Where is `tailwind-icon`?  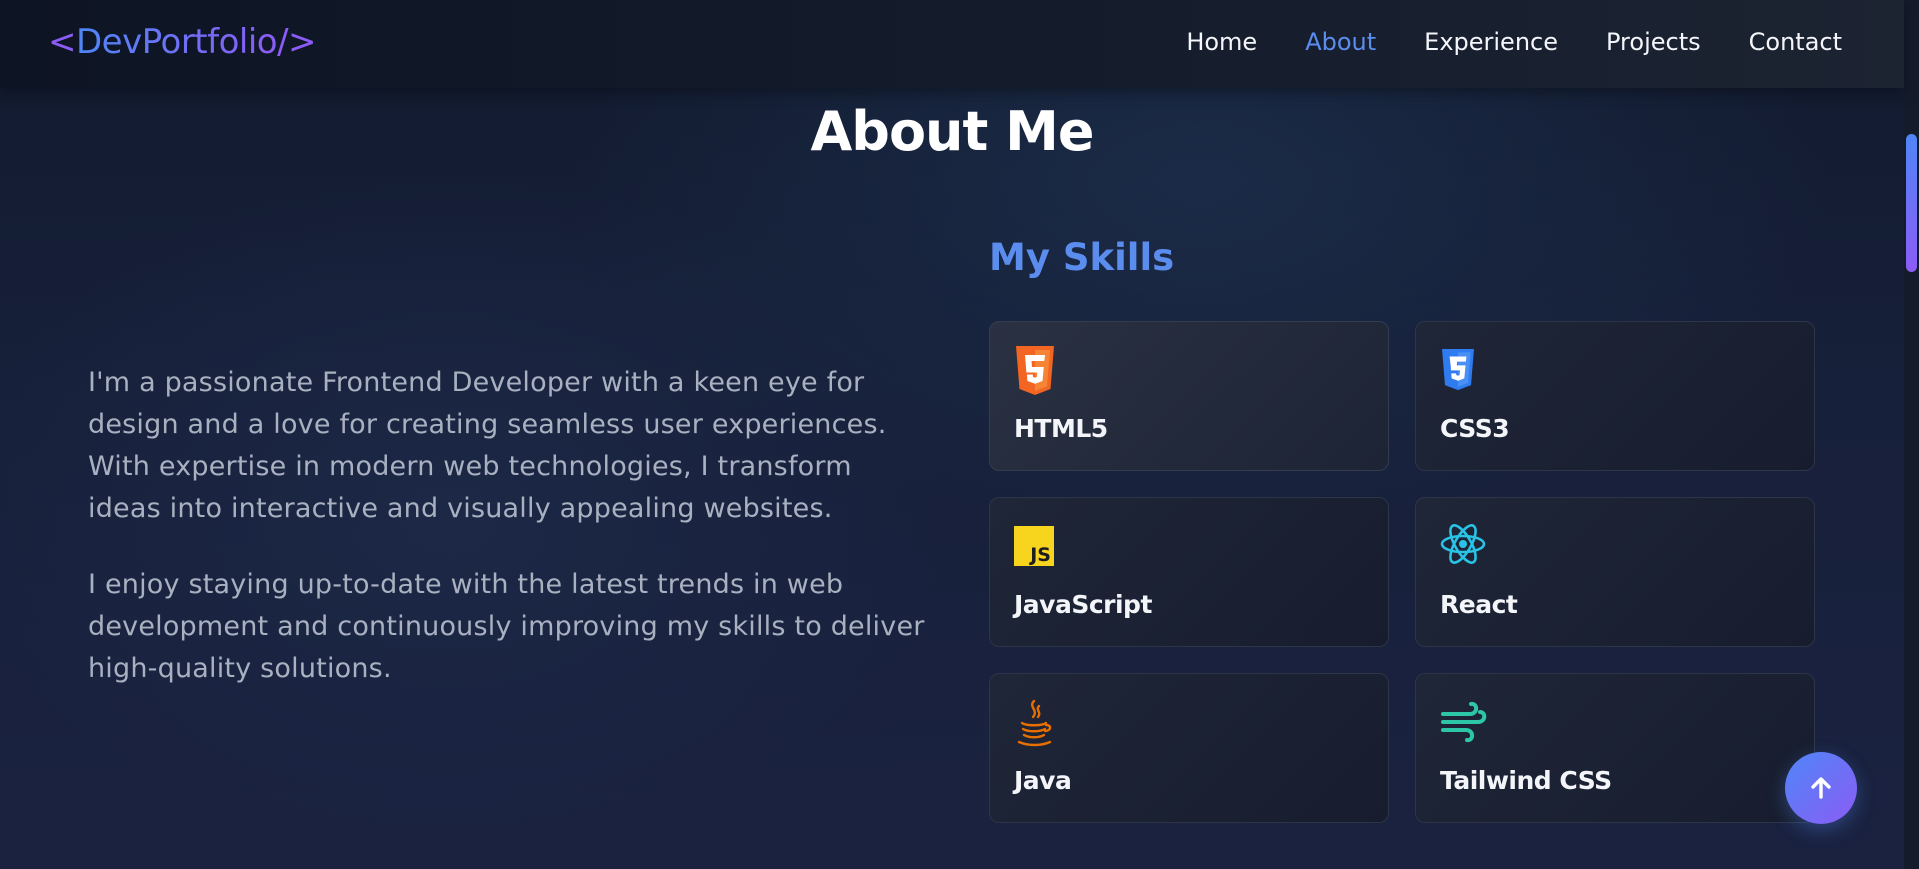 tailwind-icon is located at coordinates (1463, 723).